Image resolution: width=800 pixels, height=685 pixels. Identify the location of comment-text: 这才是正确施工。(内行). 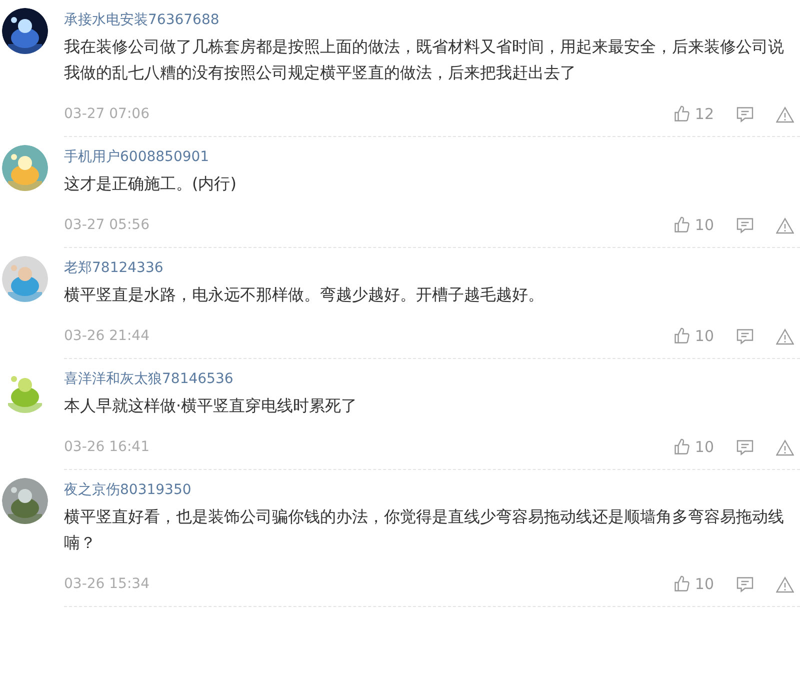
(151, 184).